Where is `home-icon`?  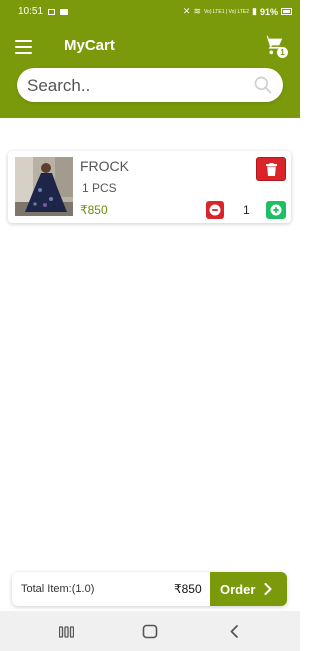
home-icon is located at coordinates (150, 631).